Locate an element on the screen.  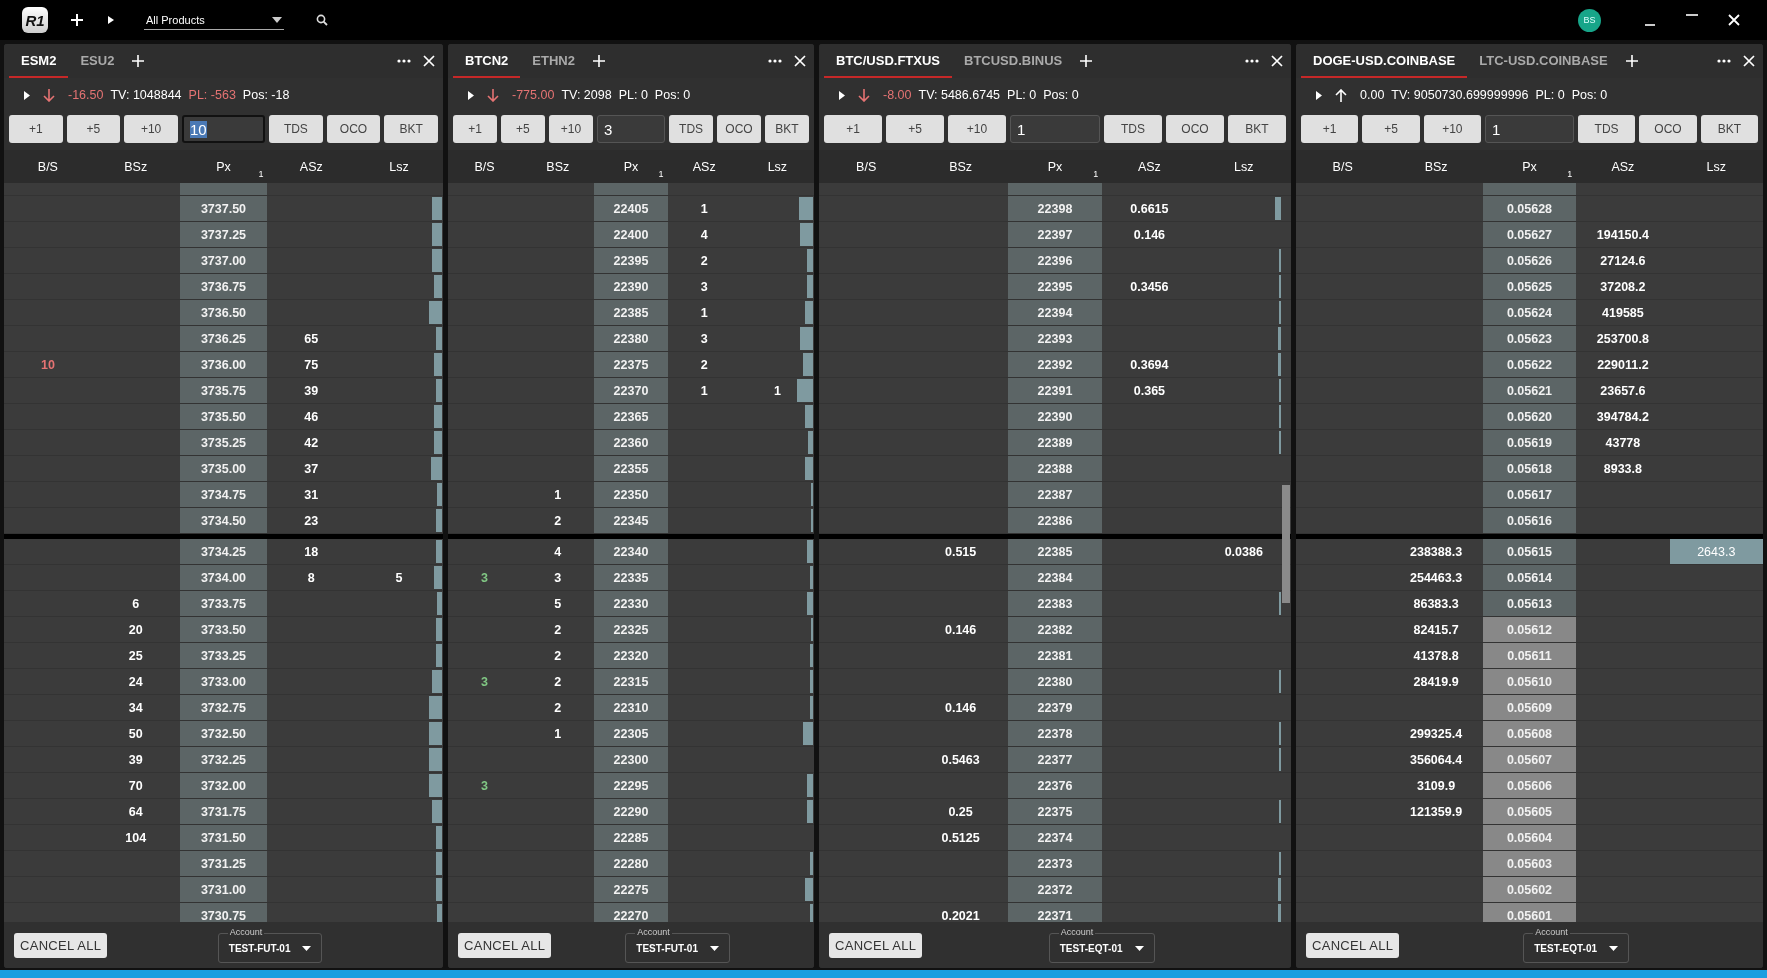
price-cell: 22355 is located at coordinates (631, 468).